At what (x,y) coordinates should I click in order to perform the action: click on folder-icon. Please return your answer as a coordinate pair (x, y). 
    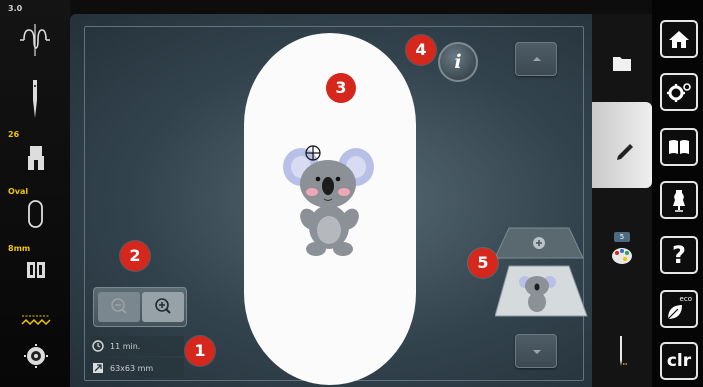
    Looking at the image, I should click on (622, 64).